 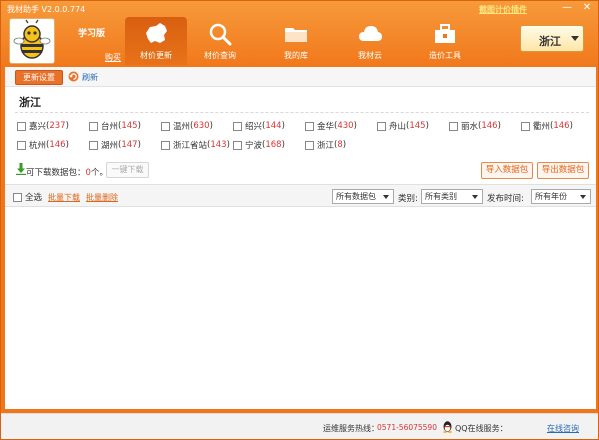 I want to click on export-package-button: 导出数据包, so click(x=563, y=170).